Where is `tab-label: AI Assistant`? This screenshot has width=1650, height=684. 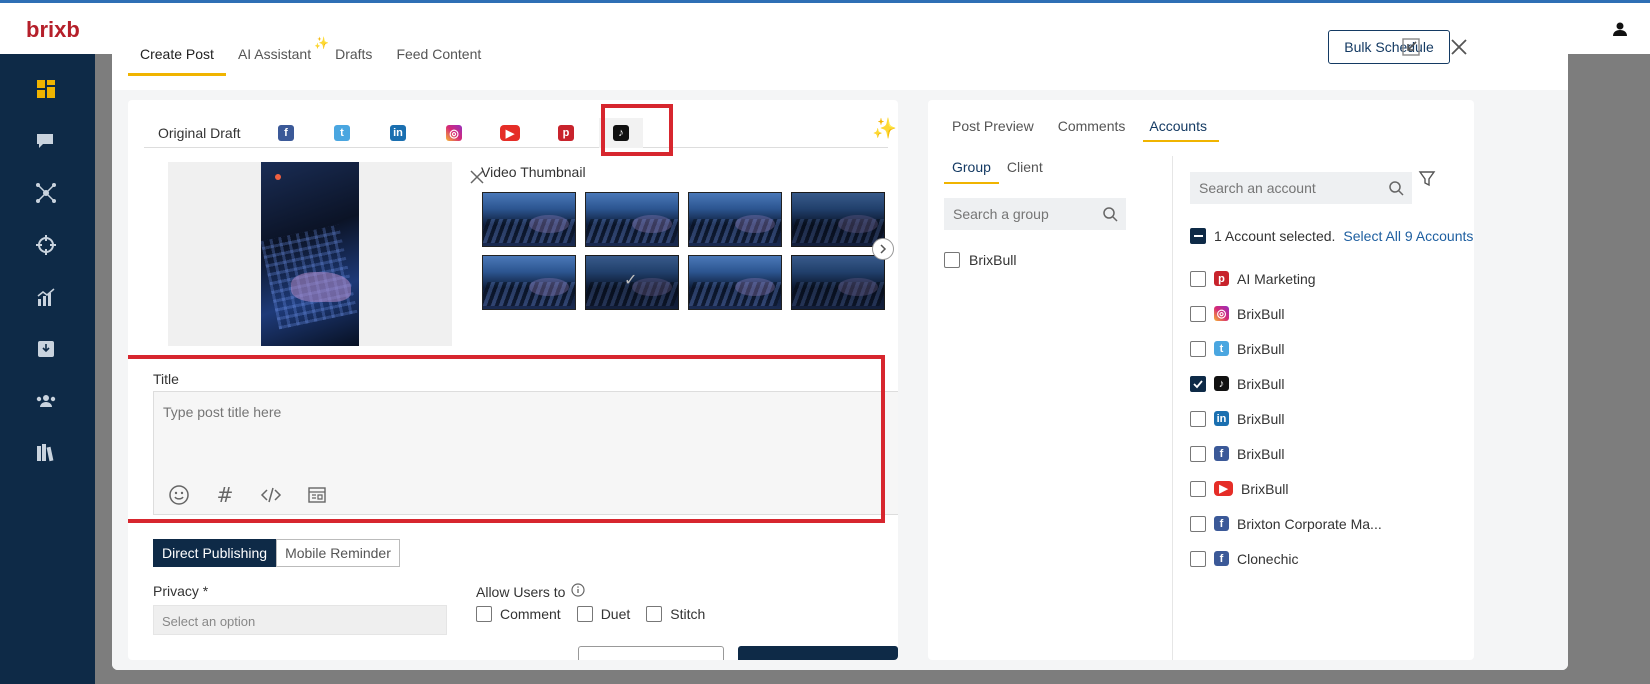 tab-label: AI Assistant is located at coordinates (274, 54).